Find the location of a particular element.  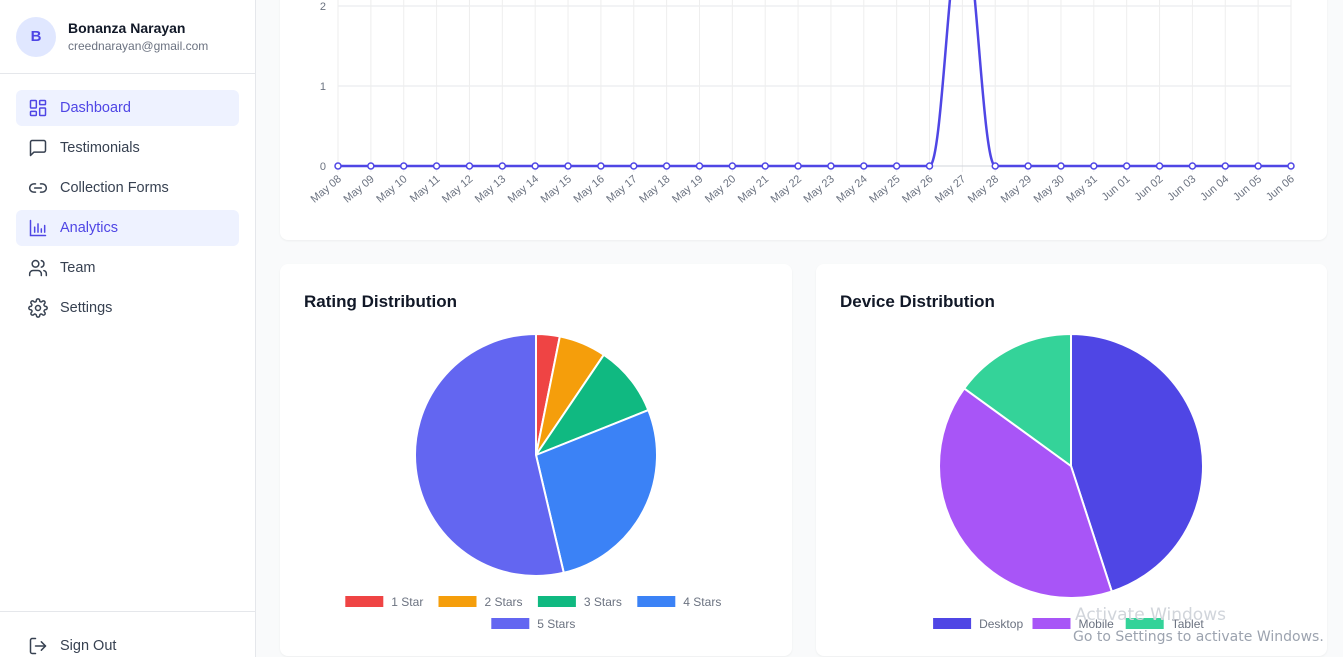

x-tick-label: May 27 is located at coordinates (950, 189).